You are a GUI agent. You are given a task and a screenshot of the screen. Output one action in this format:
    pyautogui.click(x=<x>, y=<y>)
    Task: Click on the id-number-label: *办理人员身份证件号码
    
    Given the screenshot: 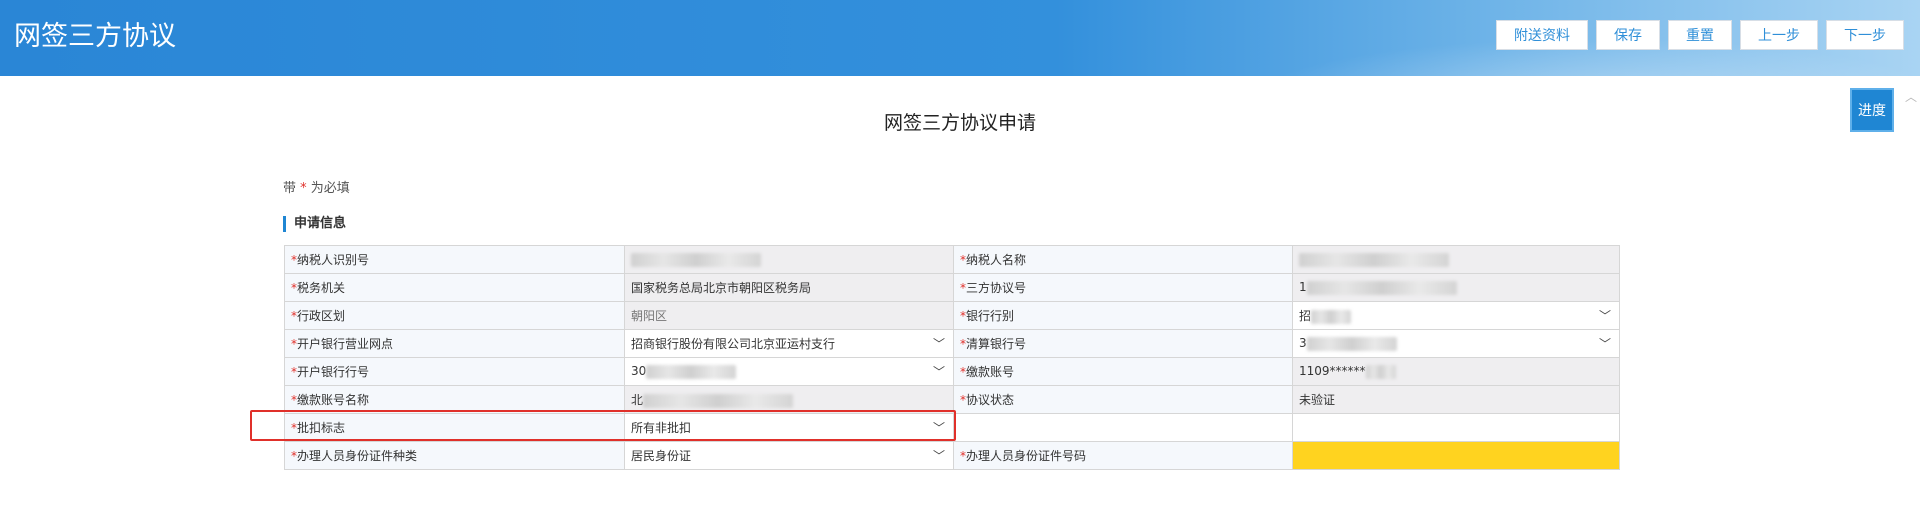 What is the action you would take?
    pyautogui.click(x=1123, y=455)
    